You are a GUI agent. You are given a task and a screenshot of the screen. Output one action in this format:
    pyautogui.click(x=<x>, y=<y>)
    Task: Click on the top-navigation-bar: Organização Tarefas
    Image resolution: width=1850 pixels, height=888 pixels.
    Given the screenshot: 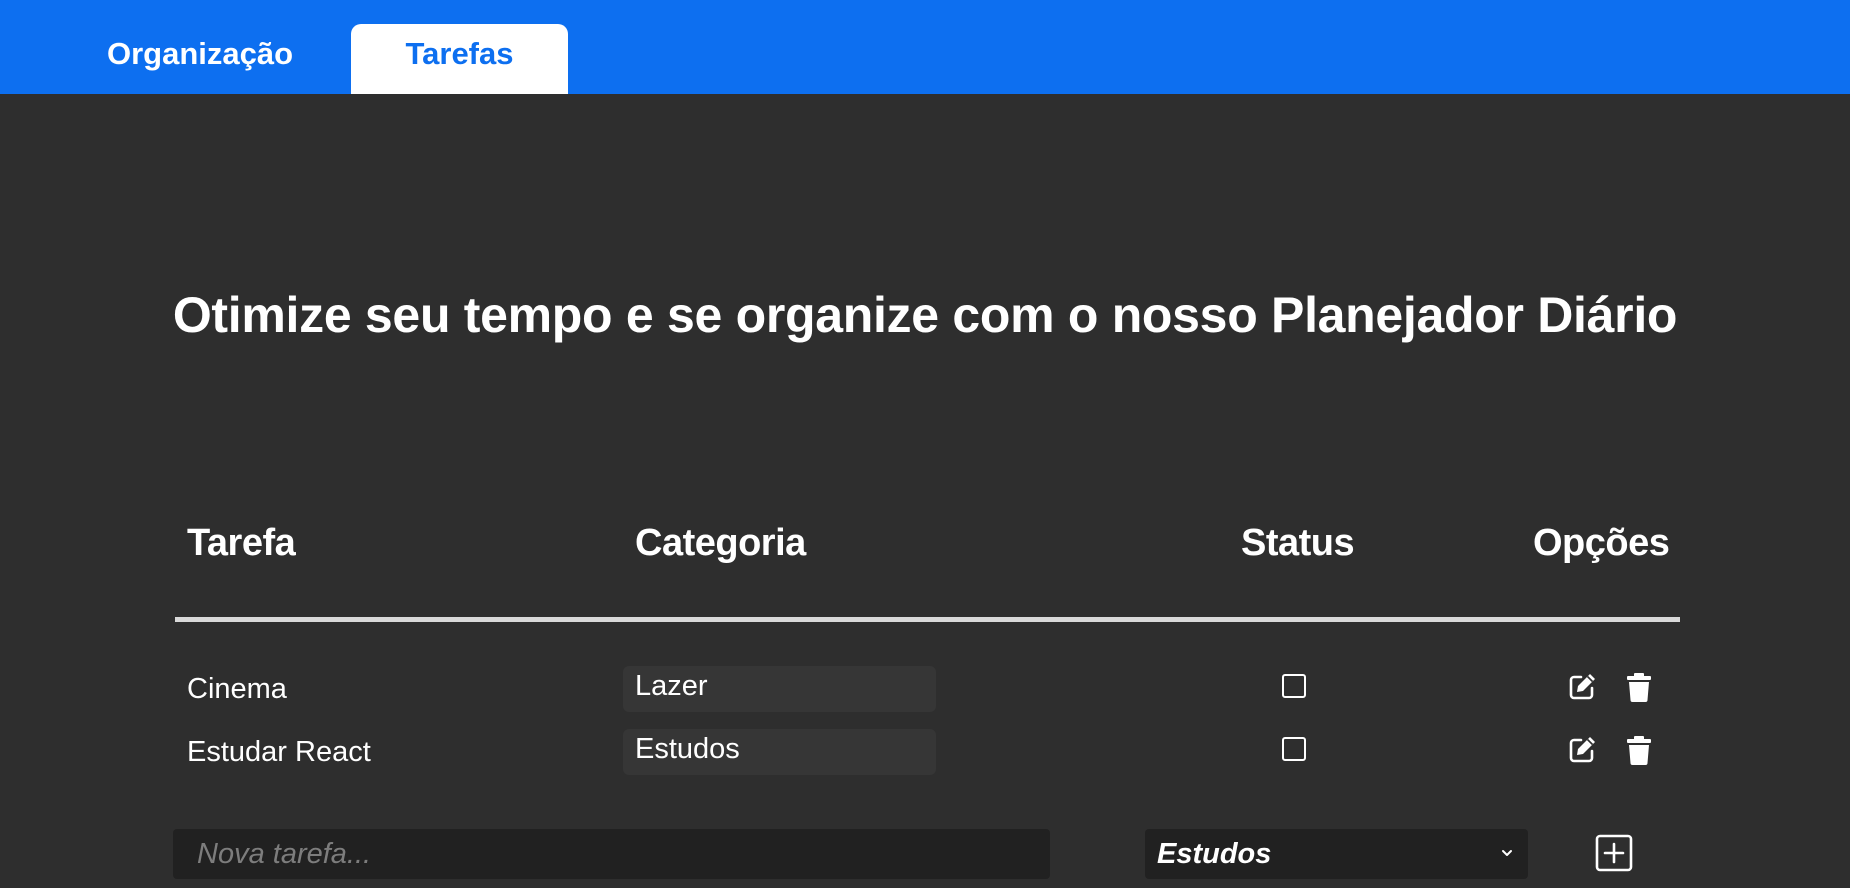 What is the action you would take?
    pyautogui.click(x=925, y=47)
    